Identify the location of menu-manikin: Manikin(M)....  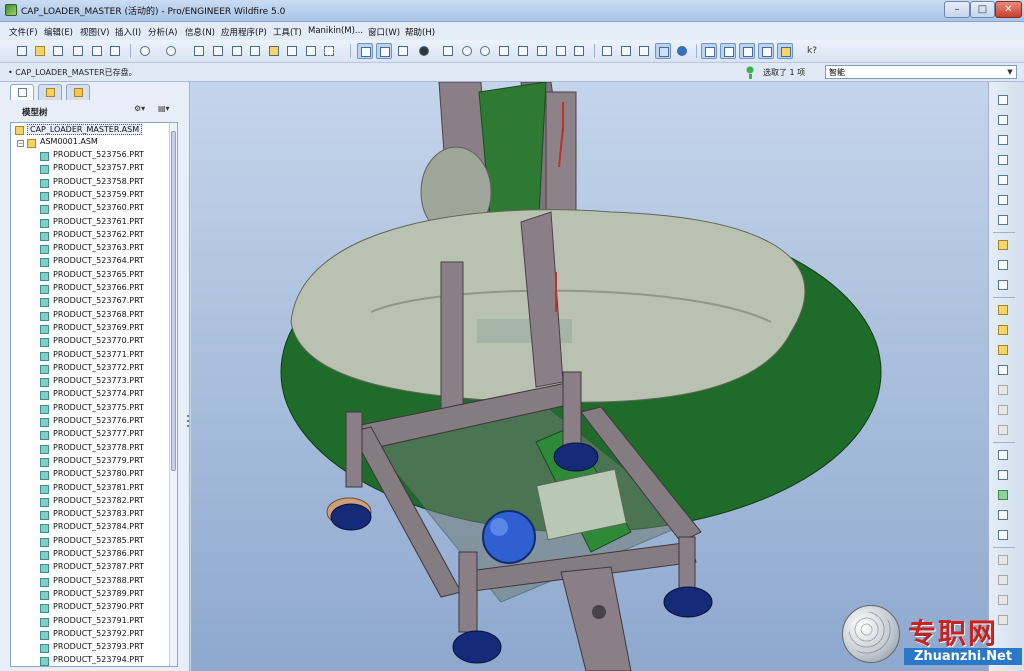
(335, 31).